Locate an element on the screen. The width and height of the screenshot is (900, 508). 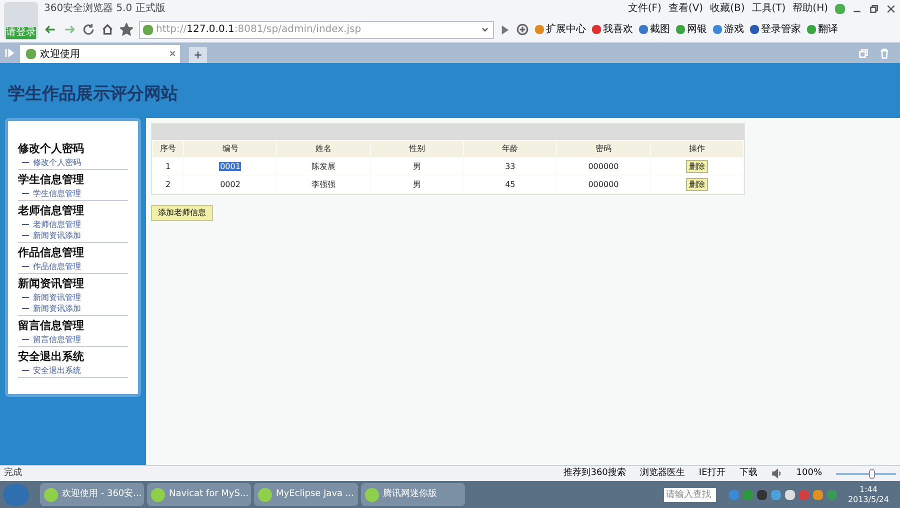
browser-tab: 欢迎使用 is located at coordinates (100, 54).